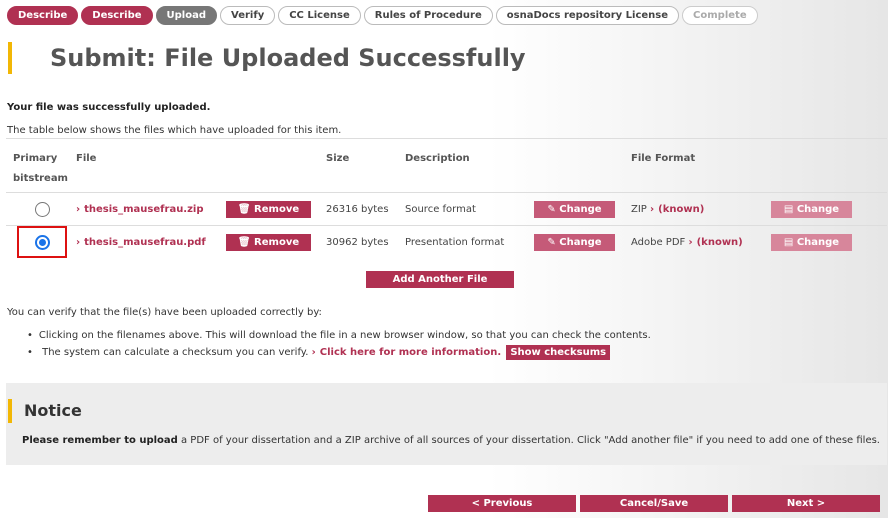  I want to click on more-information-link: Click here for more information., so click(410, 352).